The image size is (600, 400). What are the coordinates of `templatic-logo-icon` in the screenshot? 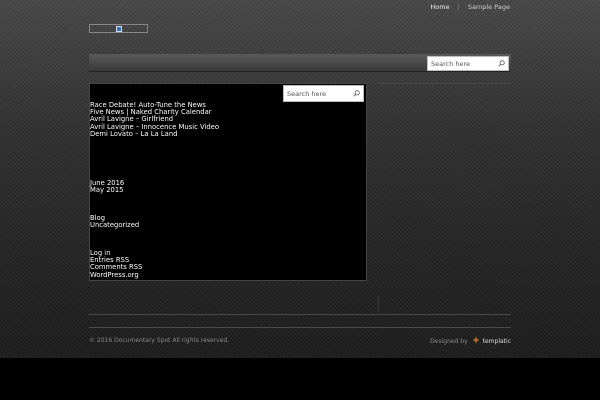 It's located at (476, 341).